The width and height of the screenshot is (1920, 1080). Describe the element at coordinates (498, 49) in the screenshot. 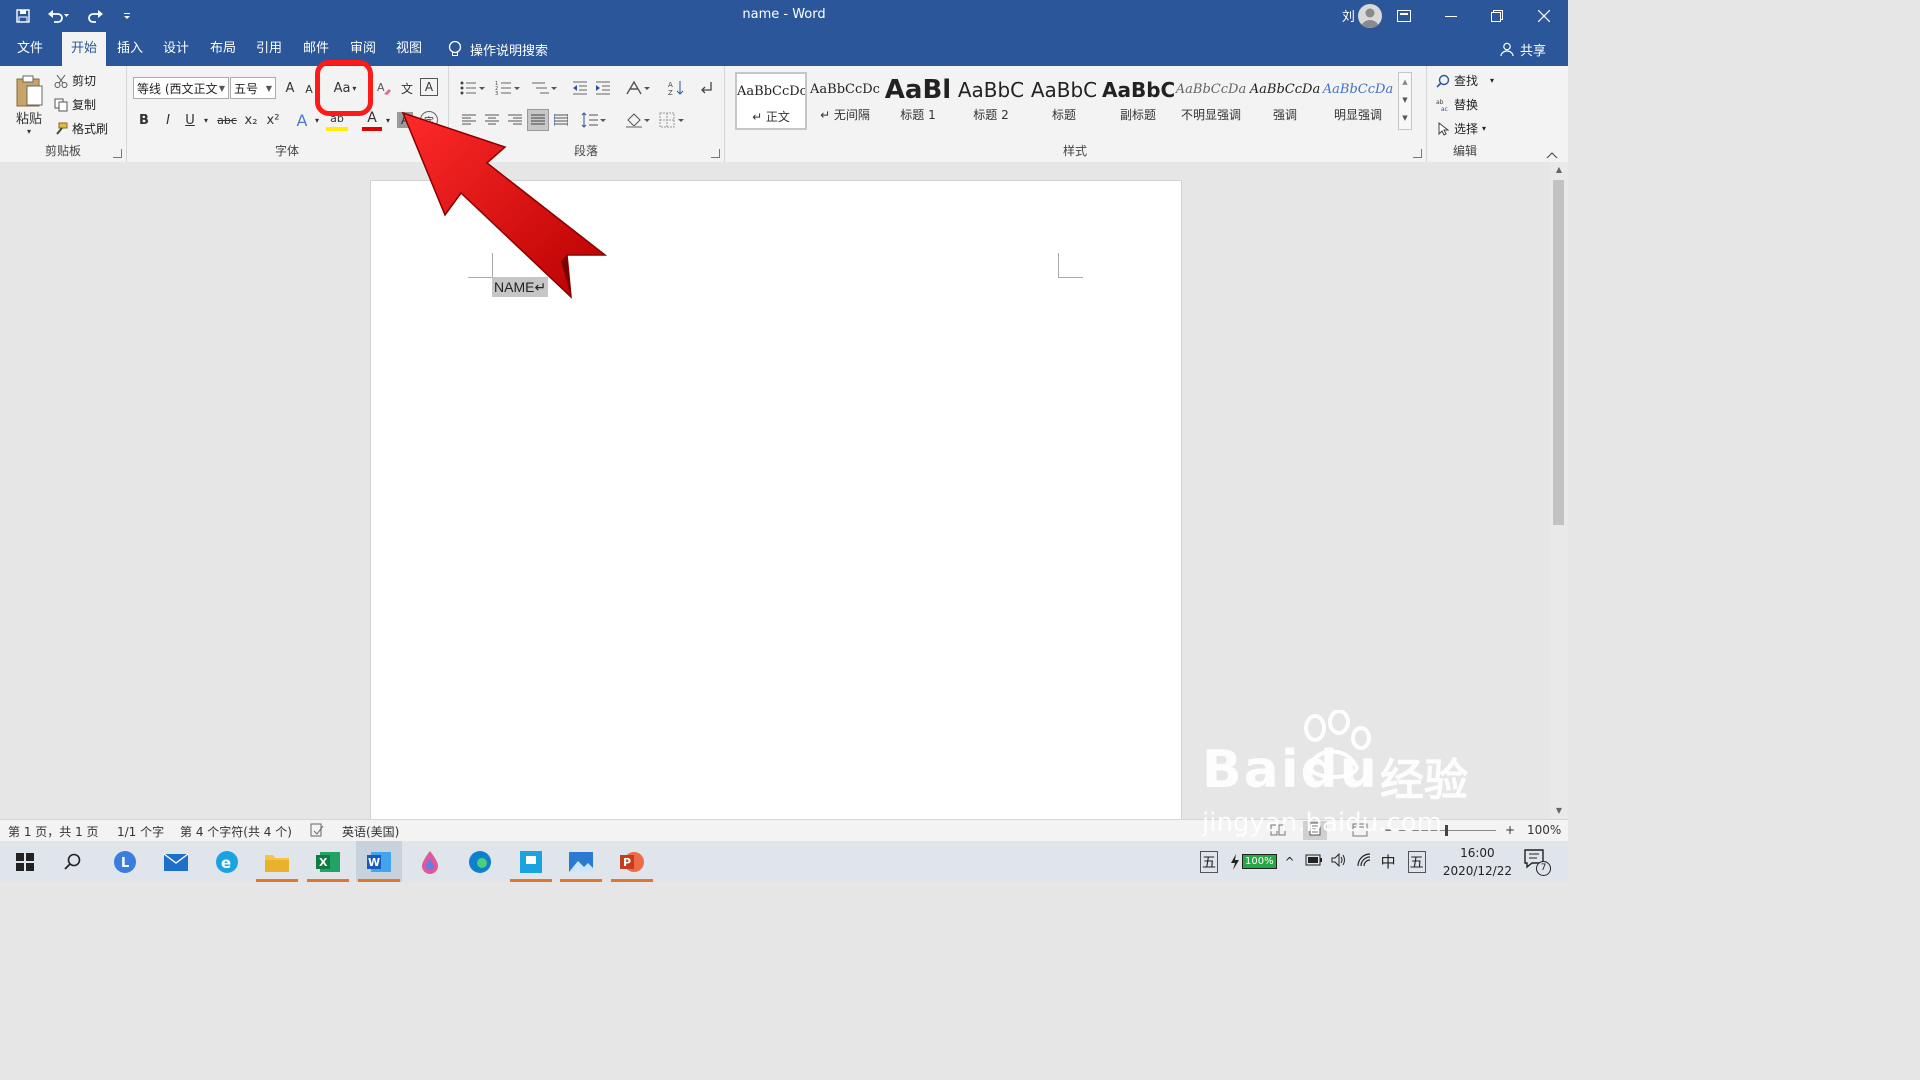

I see `tell-me-search: 操作说明搜索` at that location.